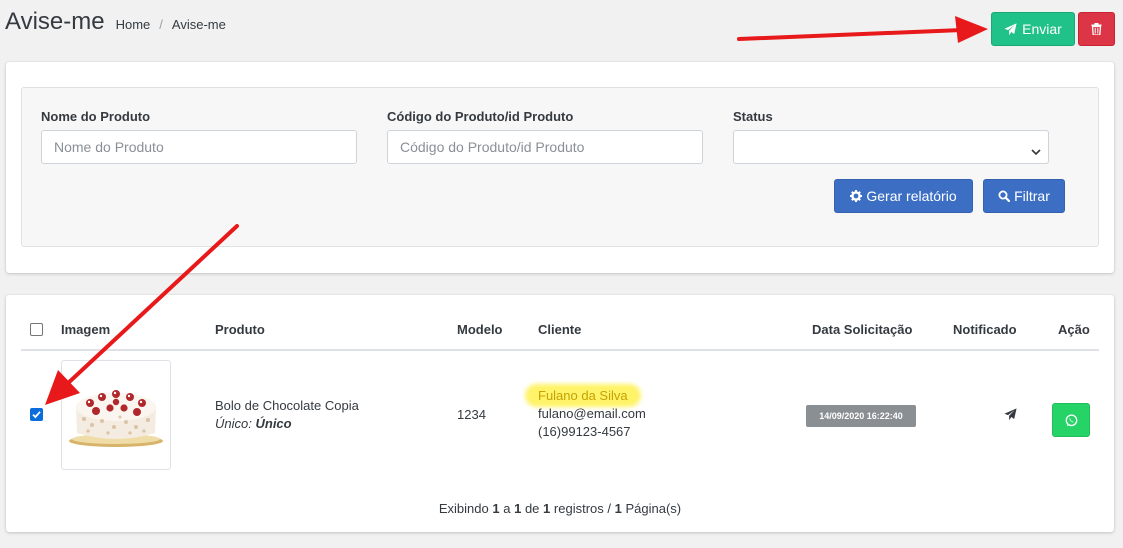 The height and width of the screenshot is (548, 1123). I want to click on breadcrumb: Home / Avise-me, so click(171, 24).